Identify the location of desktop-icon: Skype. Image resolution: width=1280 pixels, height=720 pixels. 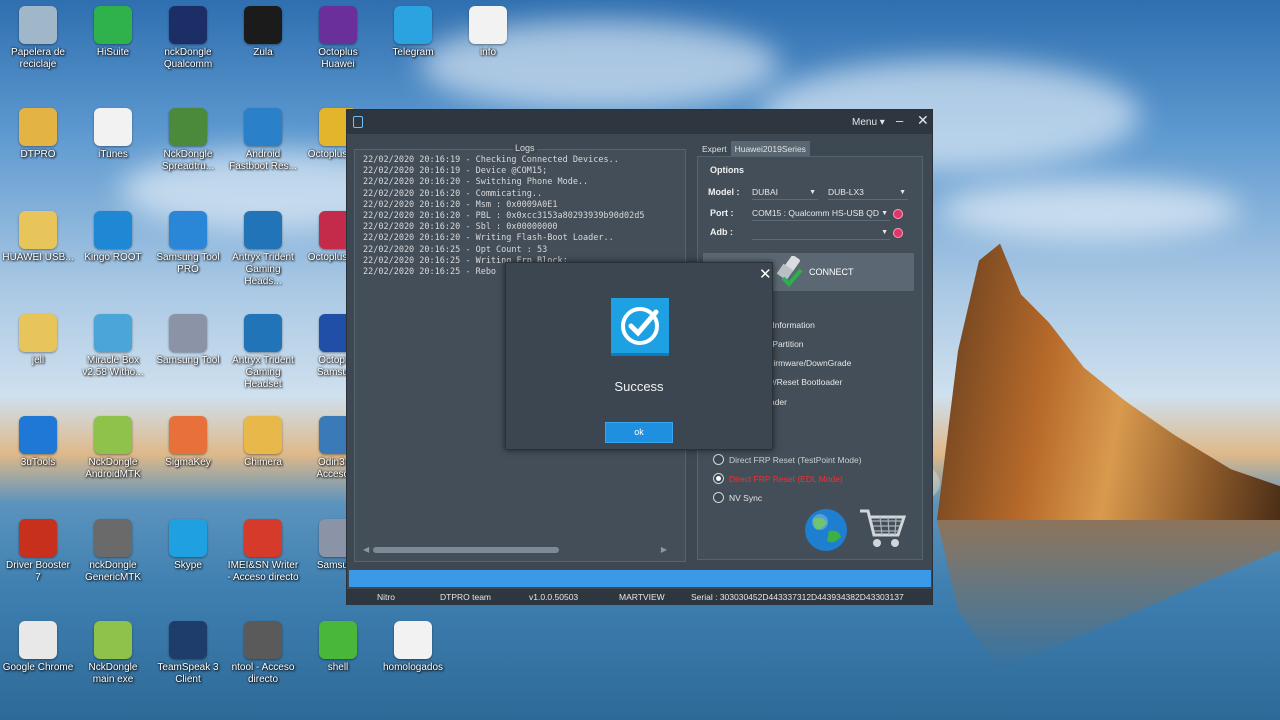
(188, 545).